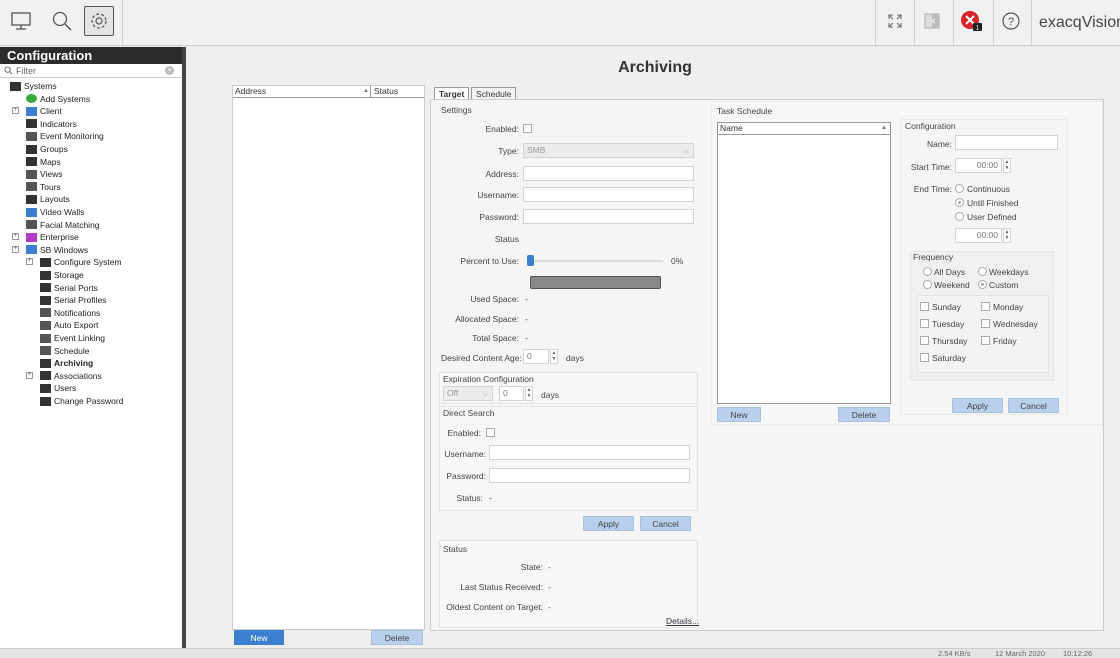 The image size is (1120, 658). What do you see at coordinates (47, 149) in the screenshot?
I see `sidebar-item-groups: Groups` at bounding box center [47, 149].